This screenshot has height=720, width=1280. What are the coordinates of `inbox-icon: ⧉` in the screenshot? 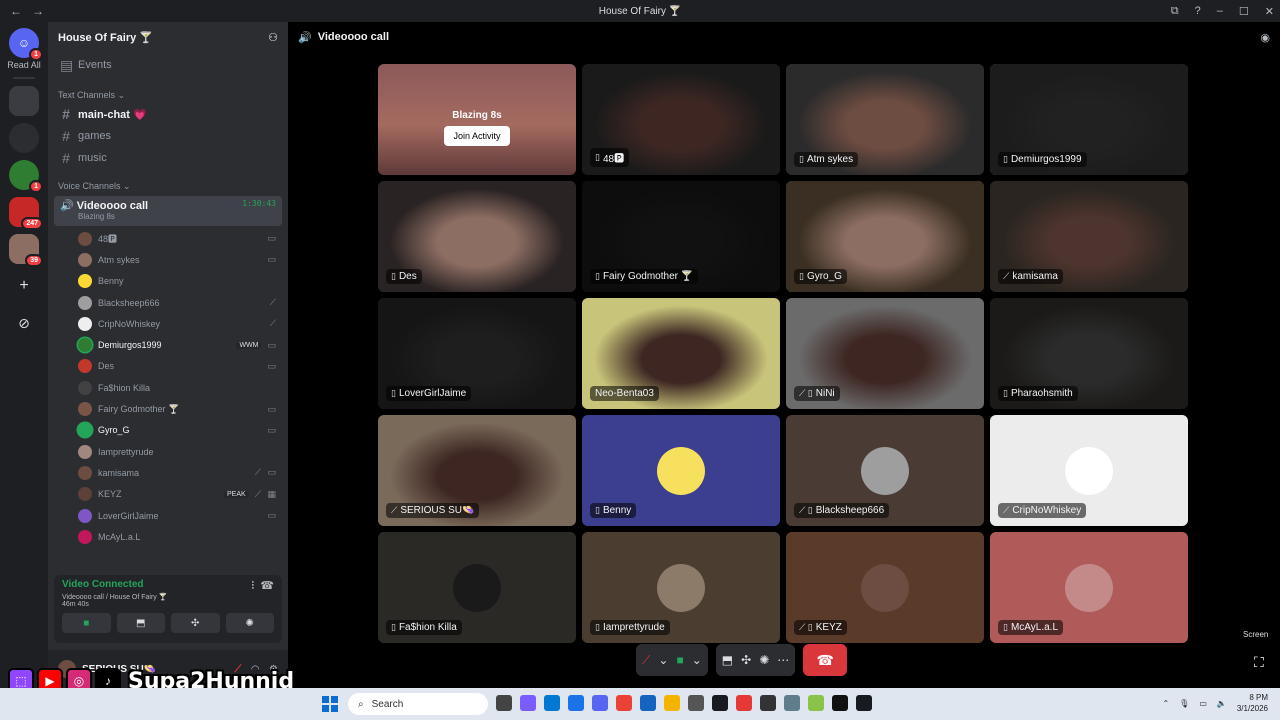 It's located at (1175, 11).